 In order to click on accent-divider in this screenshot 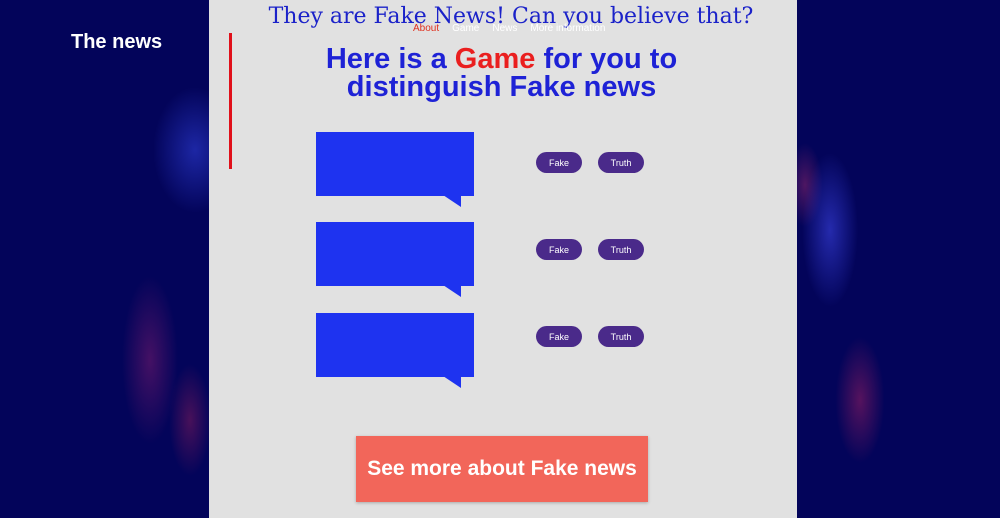, I will do `click(230, 101)`.